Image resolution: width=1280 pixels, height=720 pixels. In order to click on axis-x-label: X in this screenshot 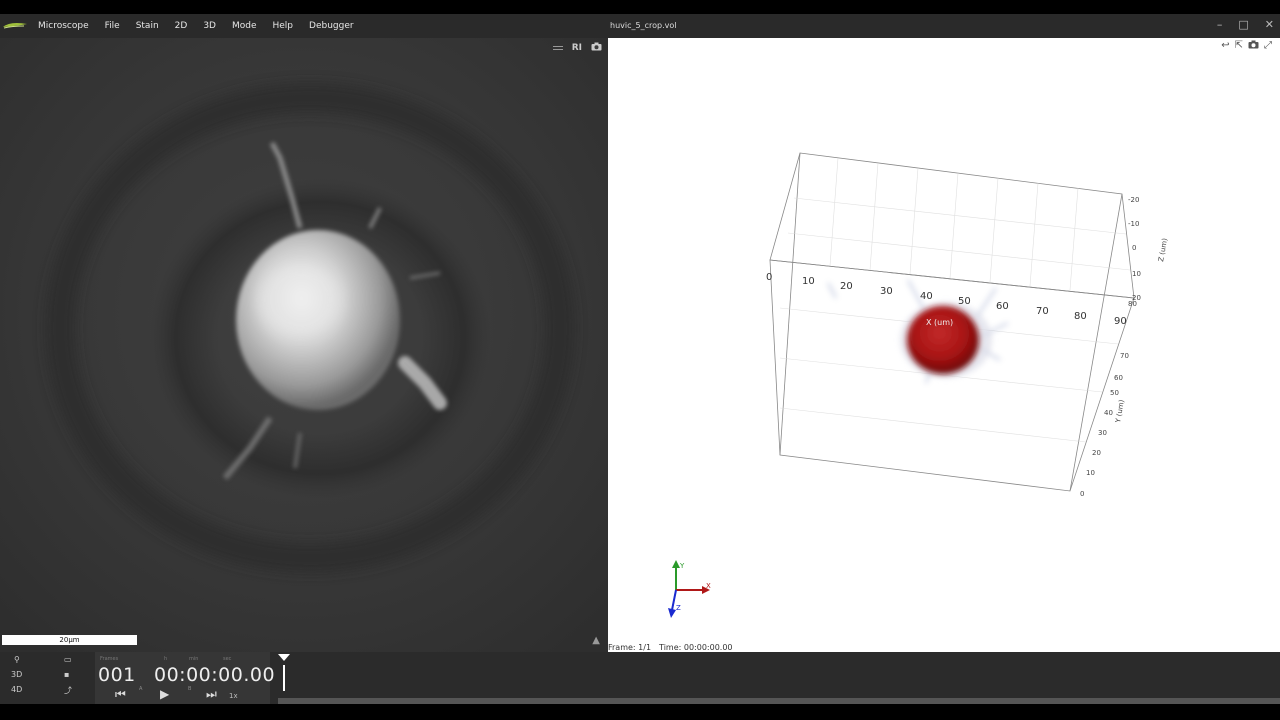, I will do `click(708, 586)`.